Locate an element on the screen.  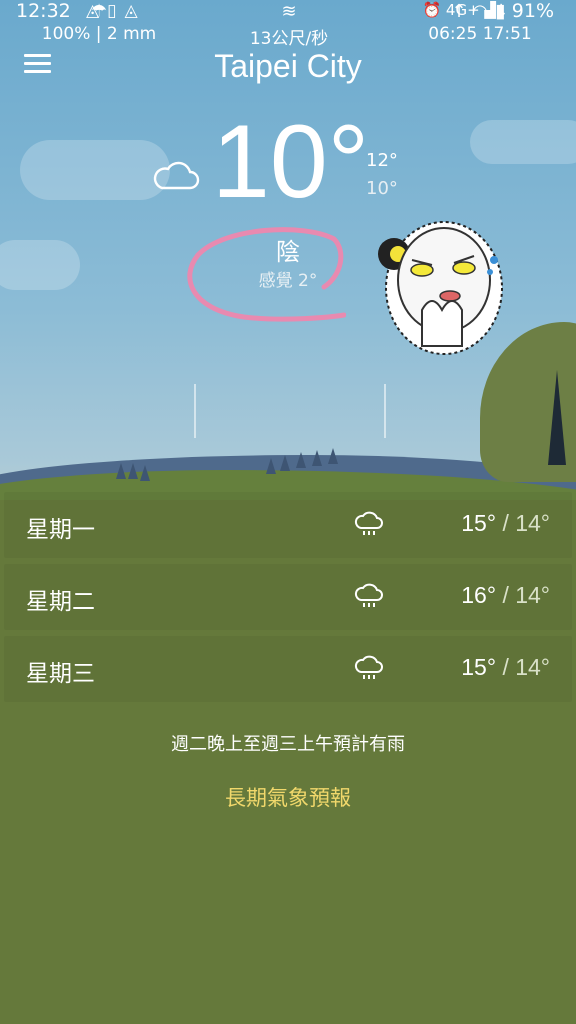
long-range-forecast-link: 長期氣象預報 is located at coordinates (288, 797).